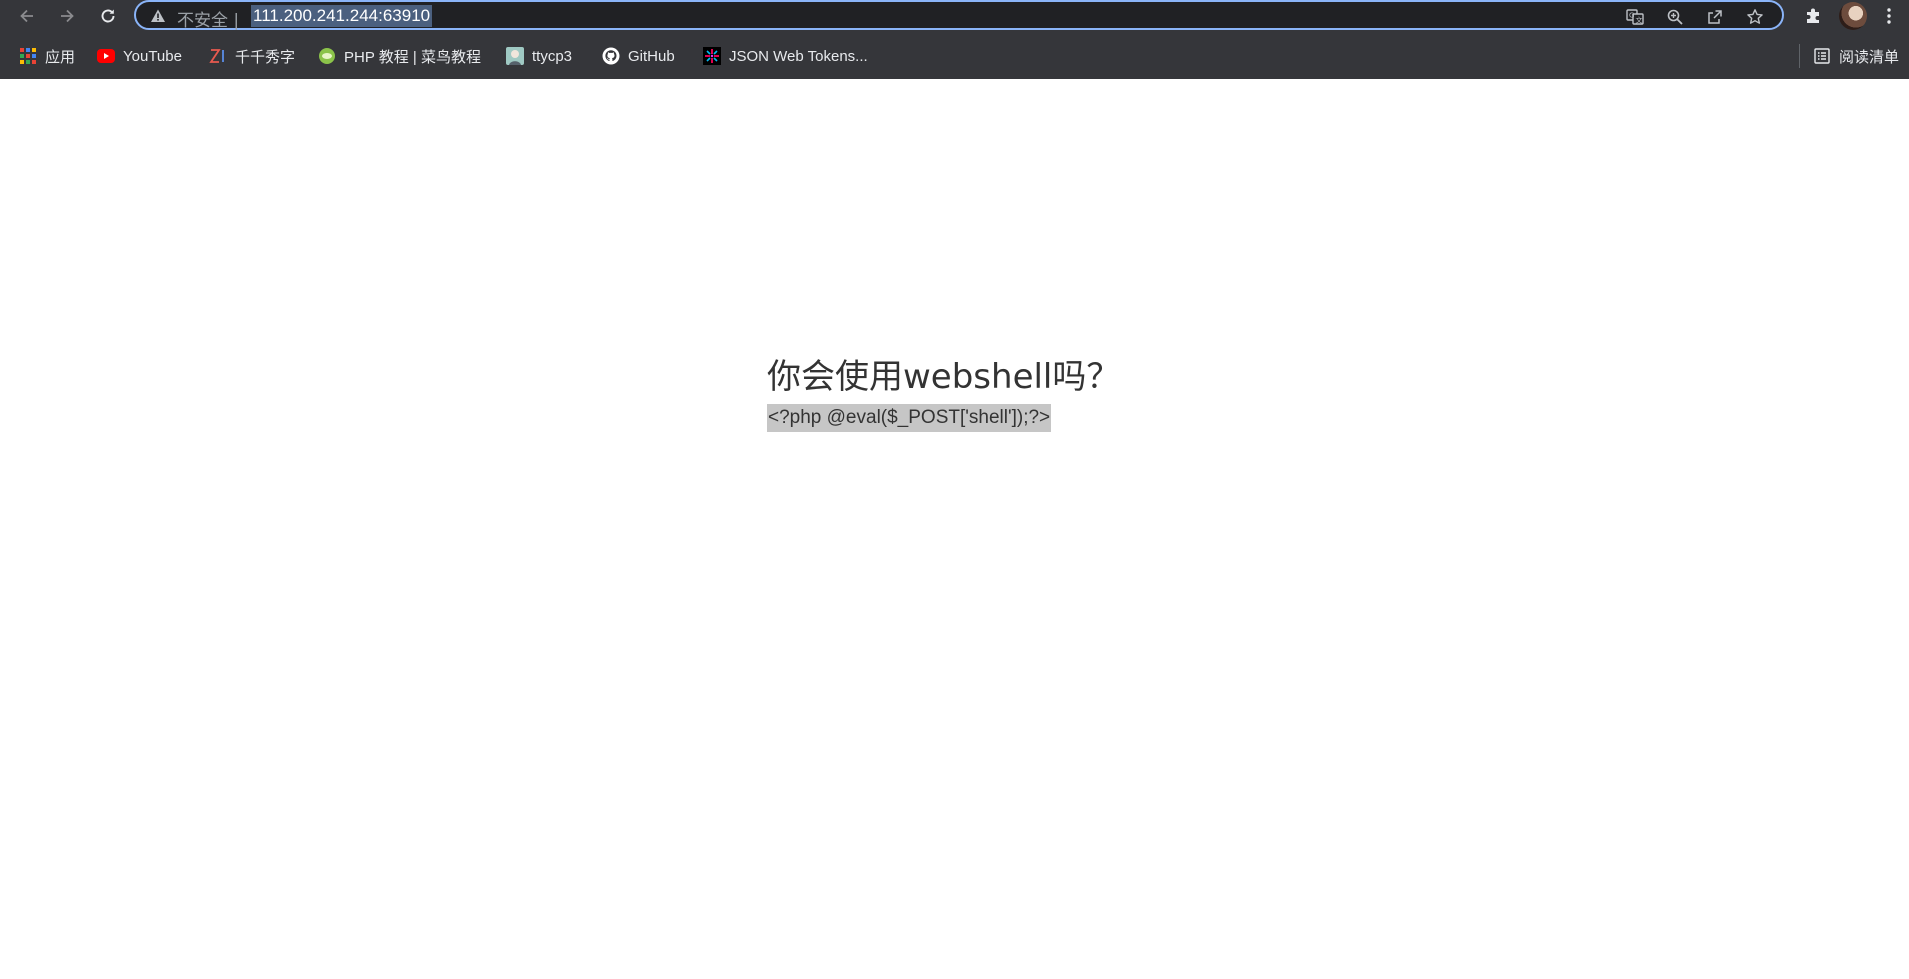 This screenshot has width=1909, height=979. What do you see at coordinates (1755, 17) in the screenshot?
I see `star-icon` at bounding box center [1755, 17].